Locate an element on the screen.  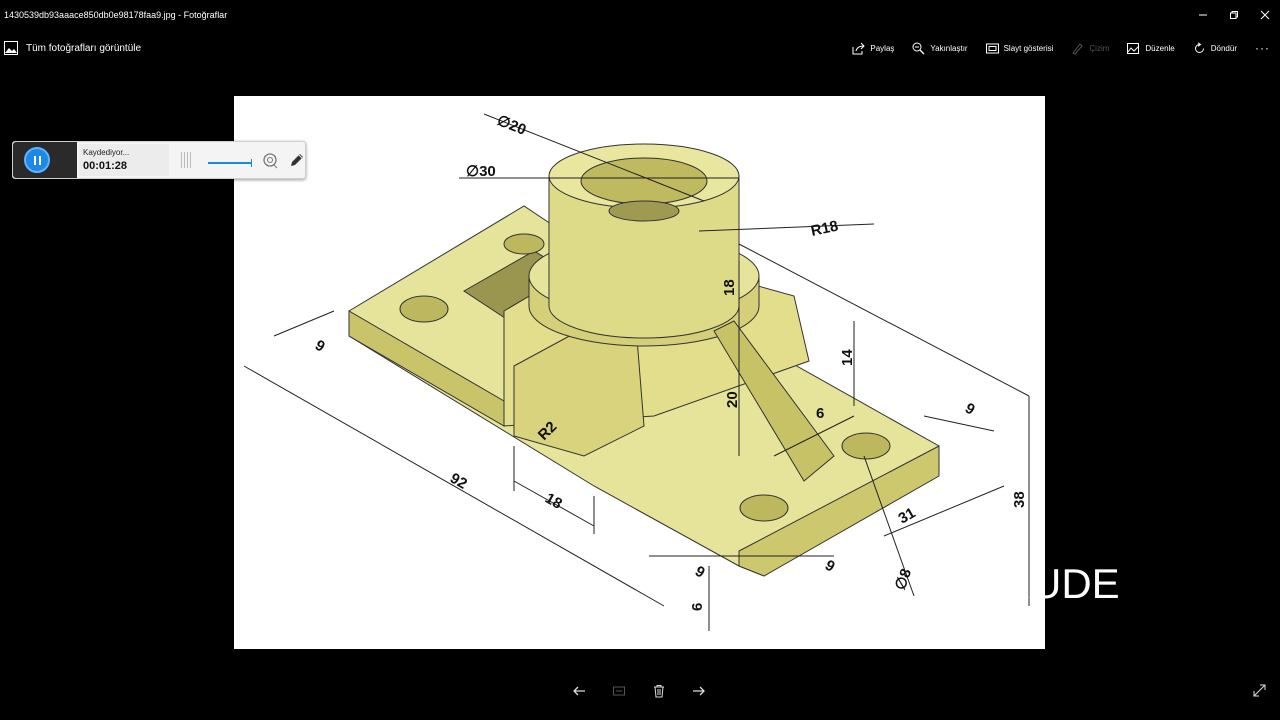
view-all-label: Tüm fotoğrafları görüntüle is located at coordinates (84, 48).